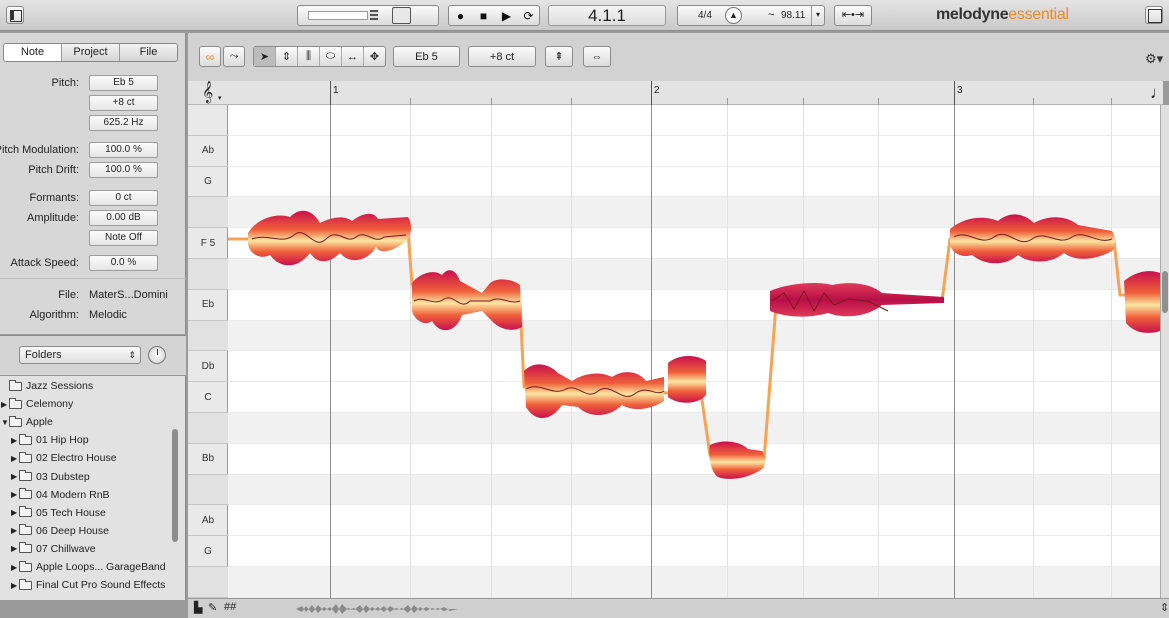 This screenshot has width=1169, height=618. What do you see at coordinates (198, 607) in the screenshot?
I see `note-assignment-icon: ▙` at bounding box center [198, 607].